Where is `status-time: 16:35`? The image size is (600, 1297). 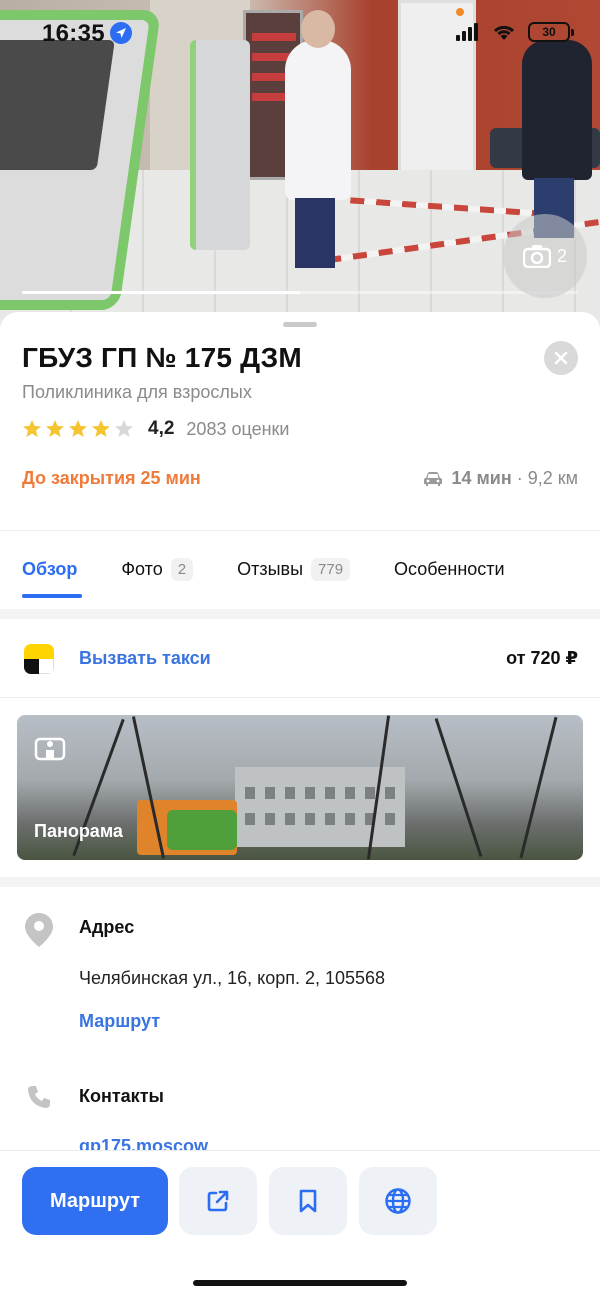
status-time: 16:35 is located at coordinates (73, 33).